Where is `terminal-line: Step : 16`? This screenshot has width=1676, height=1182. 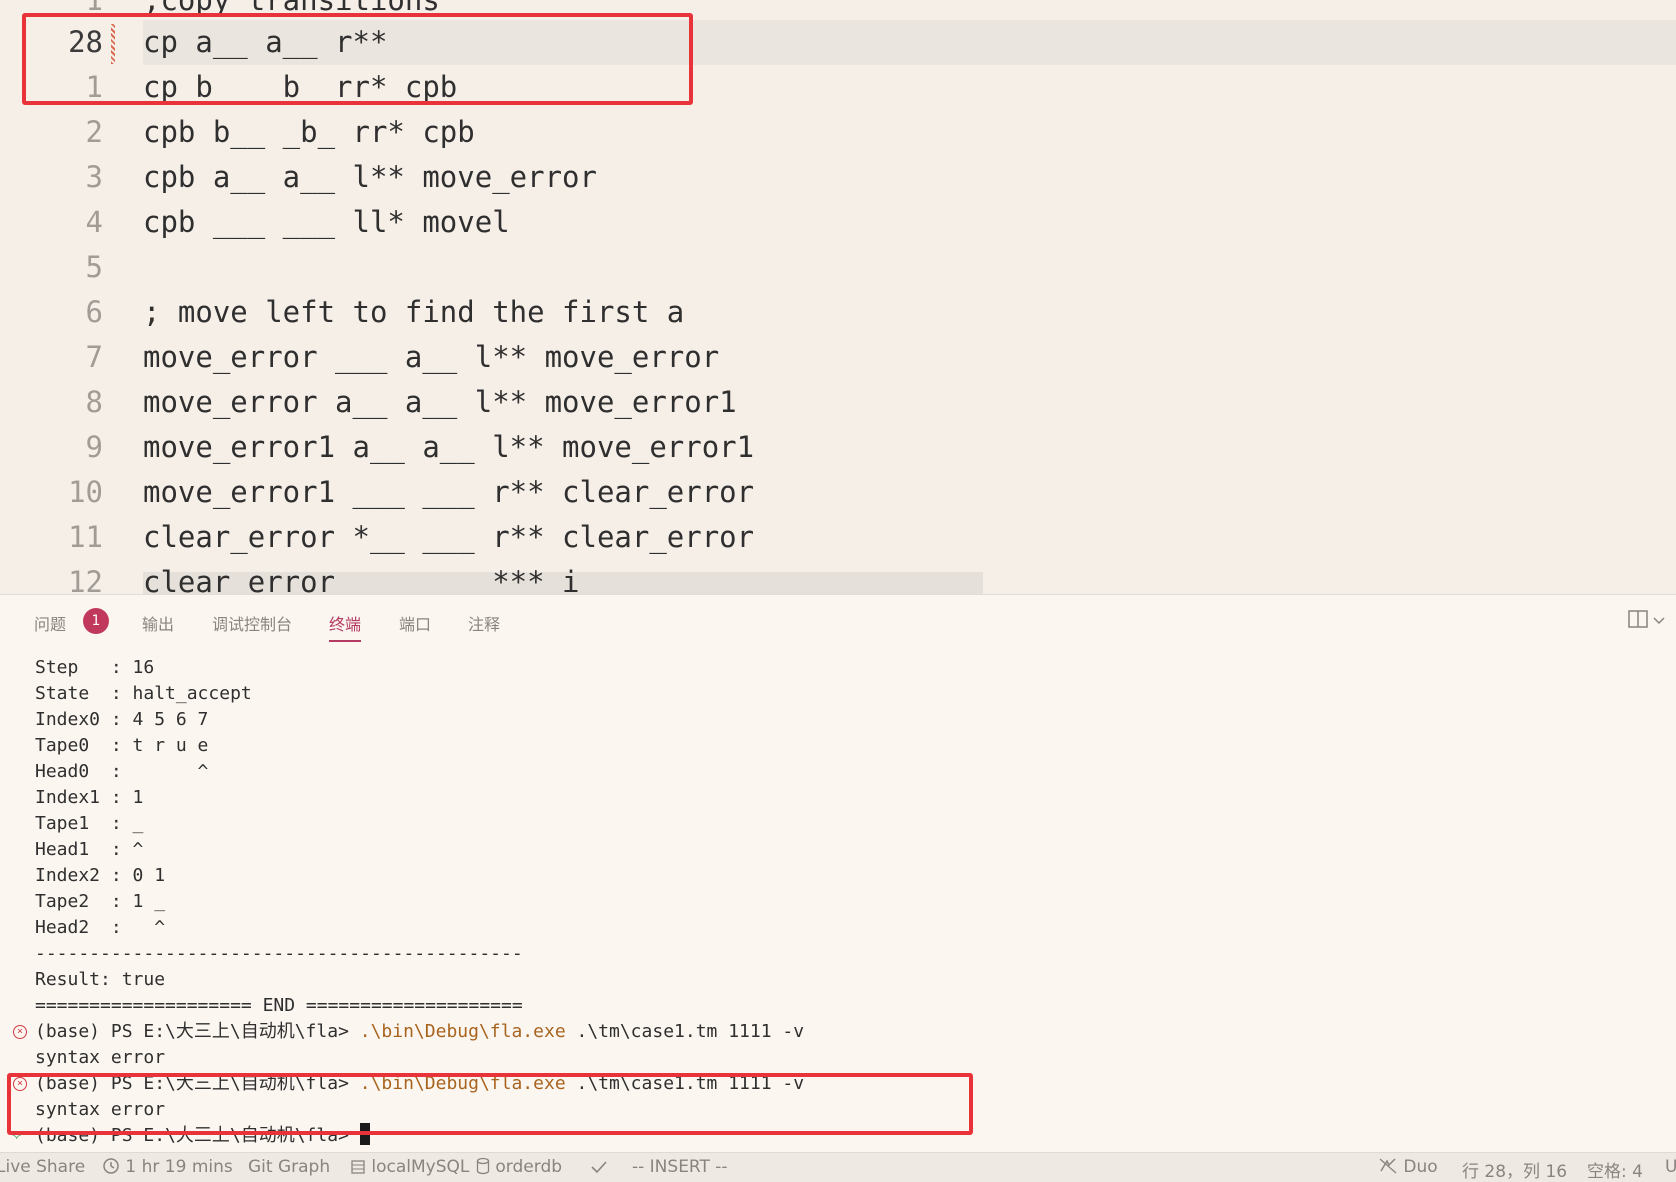
terminal-line: Step : 16 is located at coordinates (95, 667).